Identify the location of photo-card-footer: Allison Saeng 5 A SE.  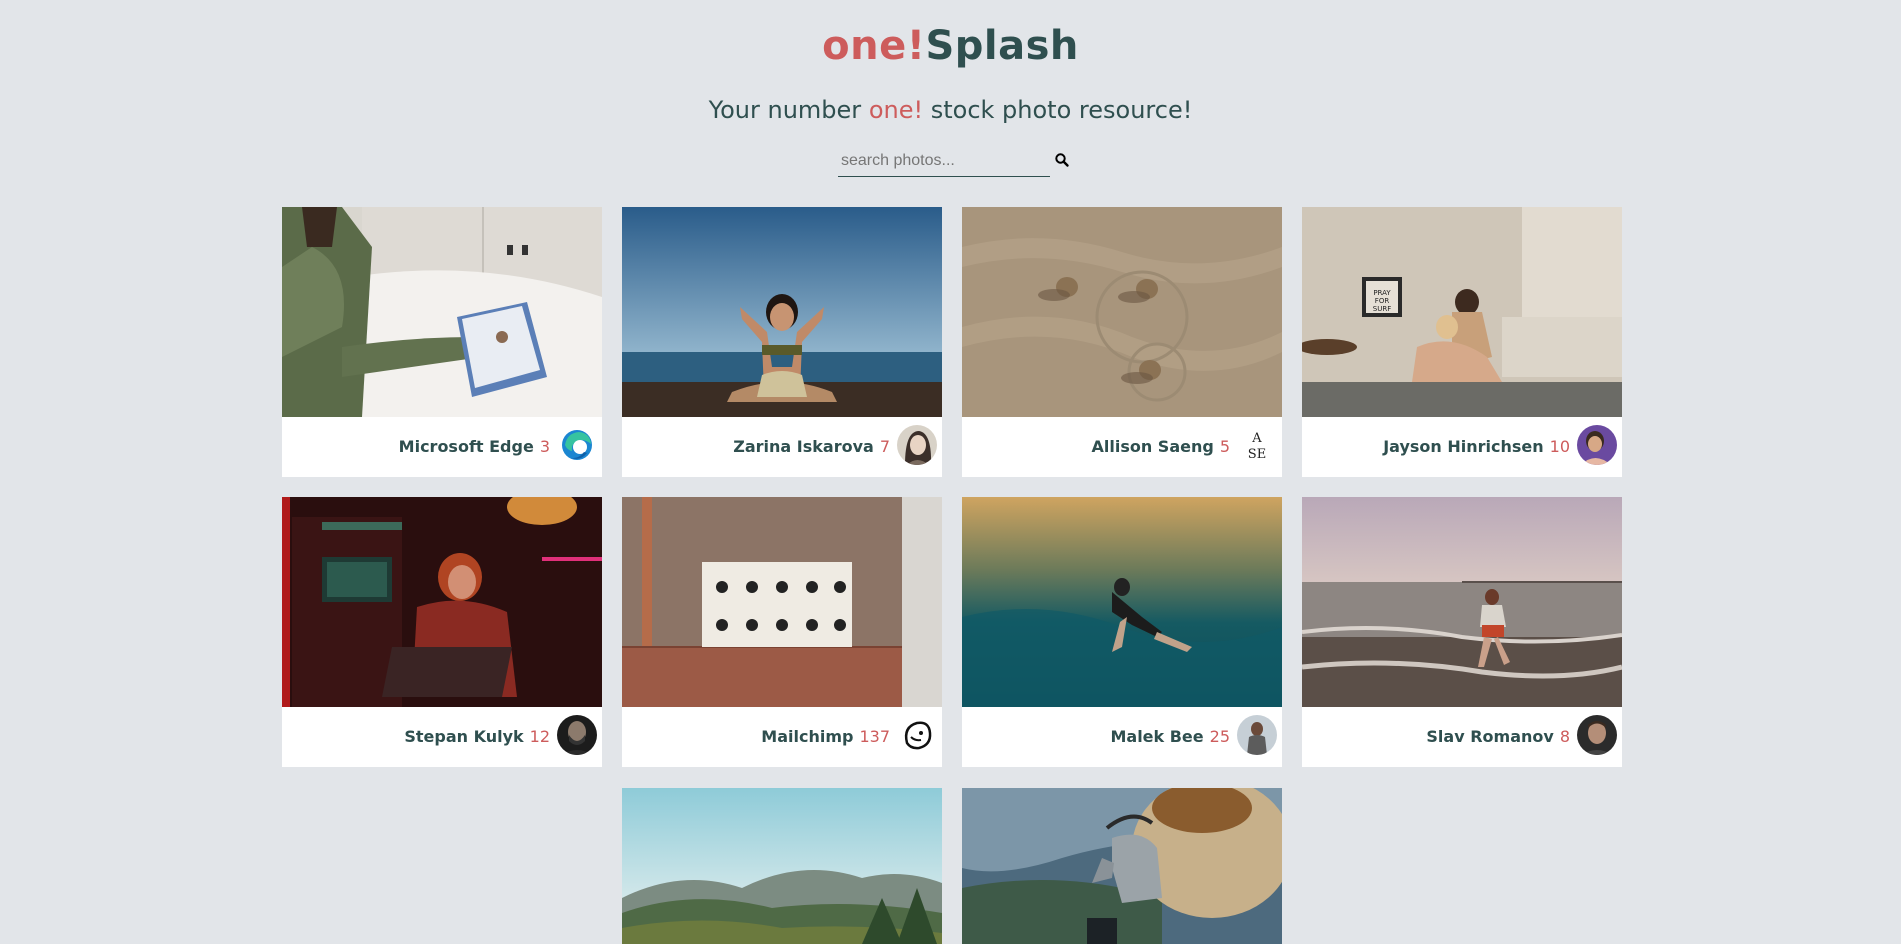
(1122, 447).